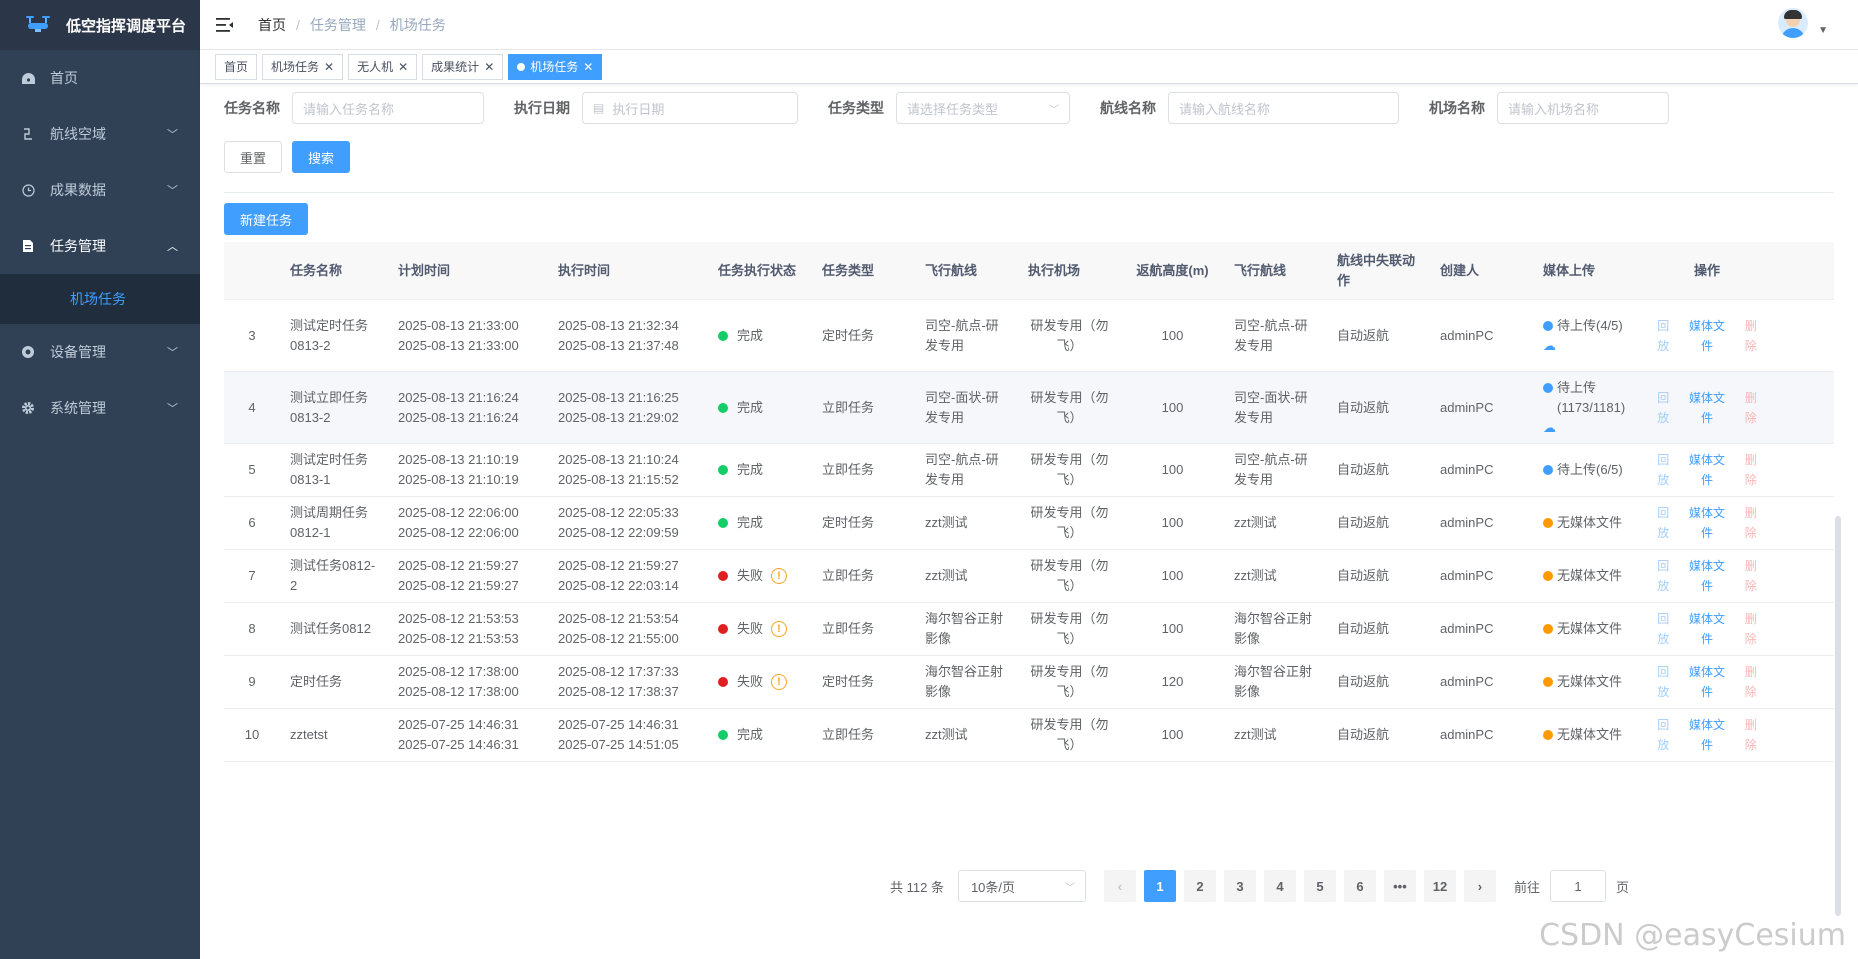  What do you see at coordinates (38, 24) in the screenshot?
I see `drone-logo-icon` at bounding box center [38, 24].